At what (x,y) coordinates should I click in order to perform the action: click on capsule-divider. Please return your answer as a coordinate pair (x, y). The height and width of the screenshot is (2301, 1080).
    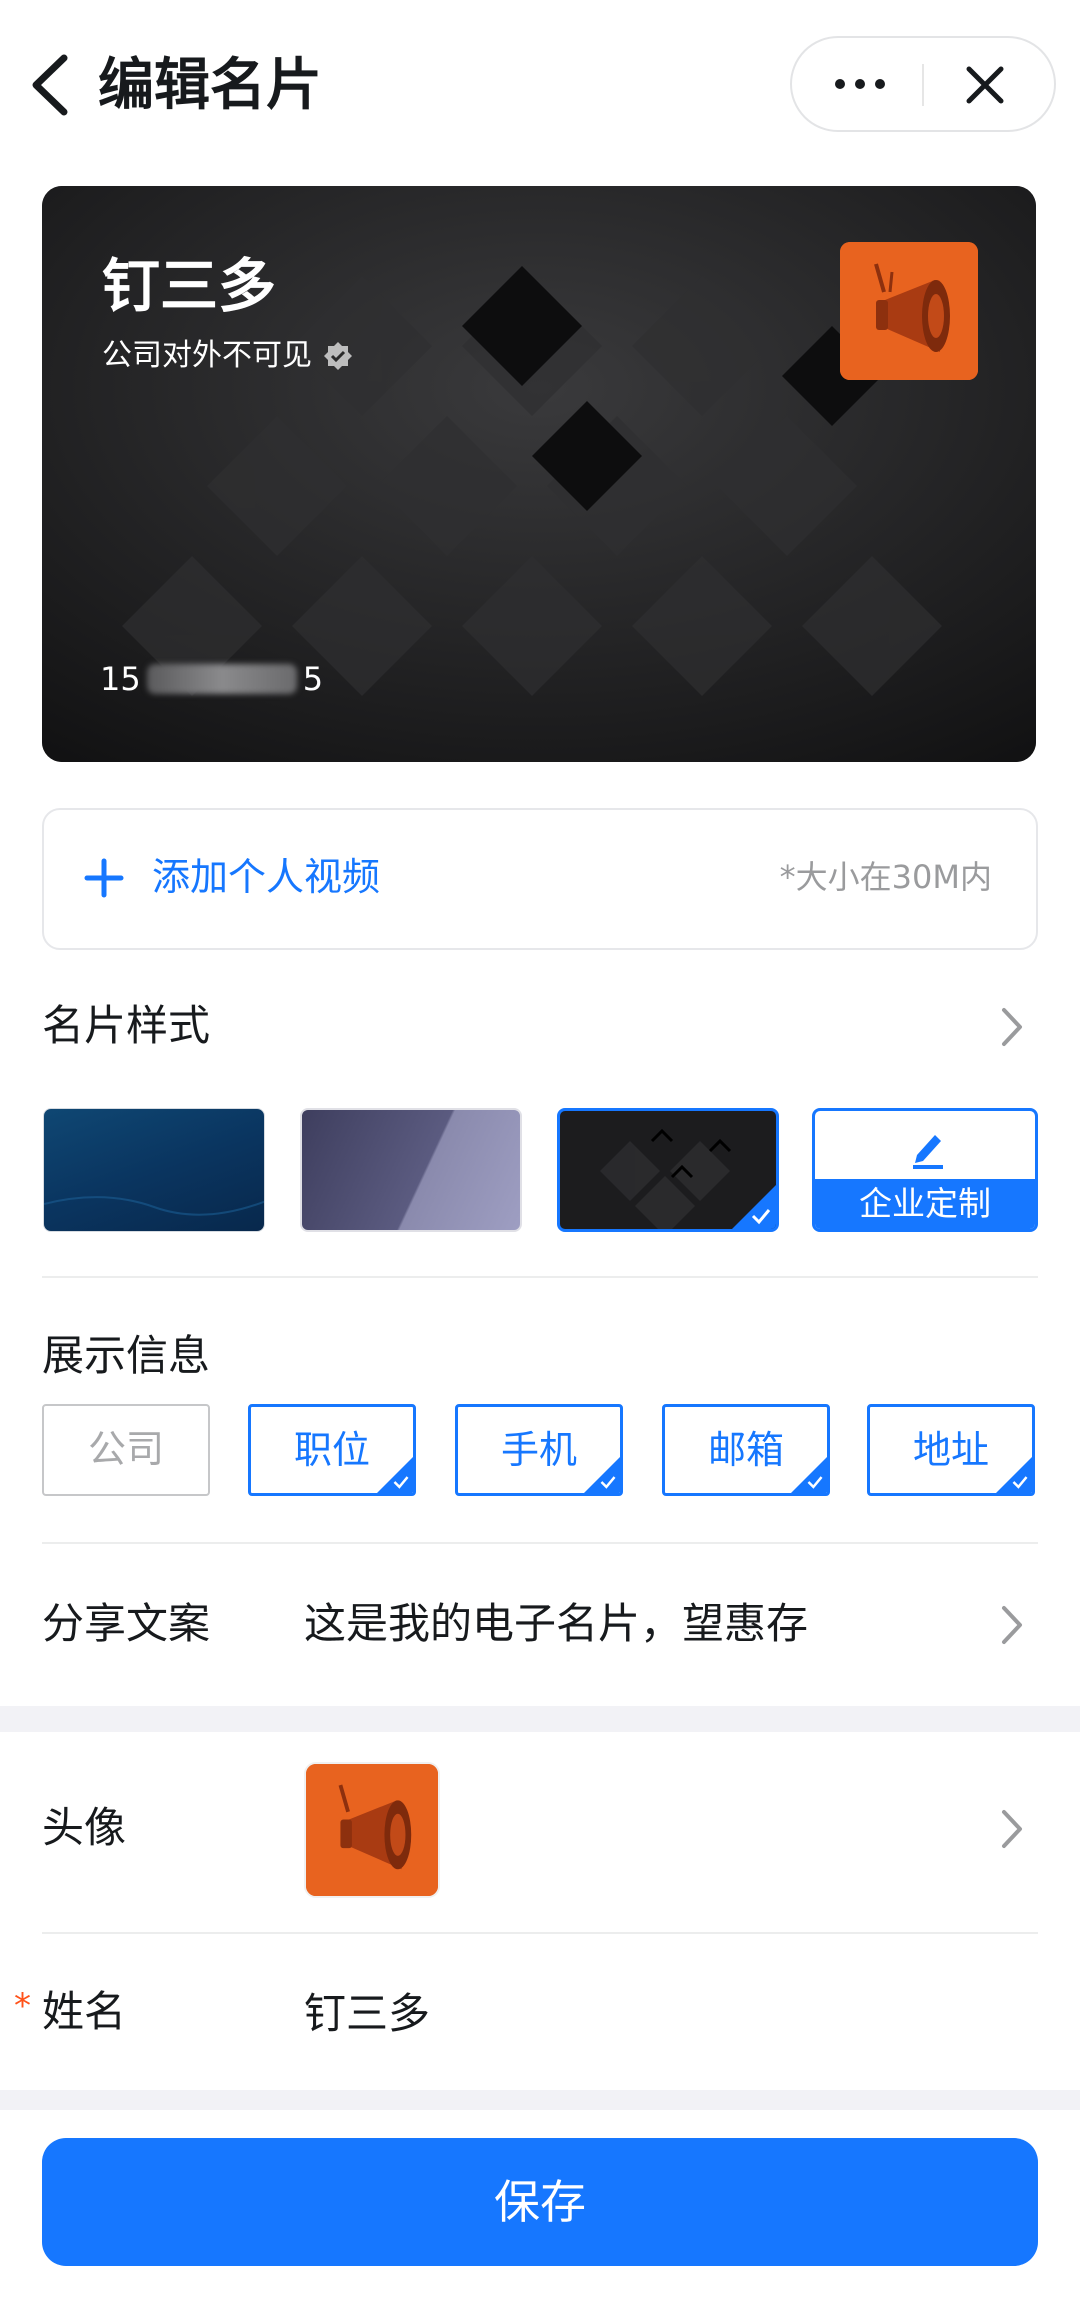
    Looking at the image, I should click on (923, 85).